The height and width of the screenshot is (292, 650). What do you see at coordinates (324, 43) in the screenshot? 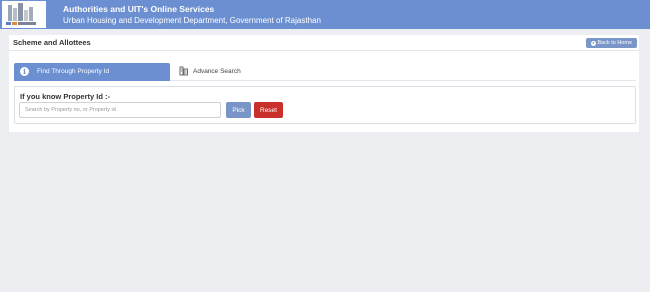
I see `panel-heading: Scheme and Allottees Back to Home` at bounding box center [324, 43].